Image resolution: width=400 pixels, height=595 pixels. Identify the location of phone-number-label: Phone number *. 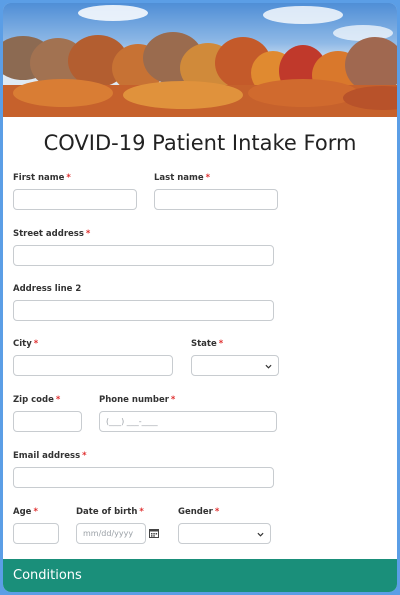
(137, 400).